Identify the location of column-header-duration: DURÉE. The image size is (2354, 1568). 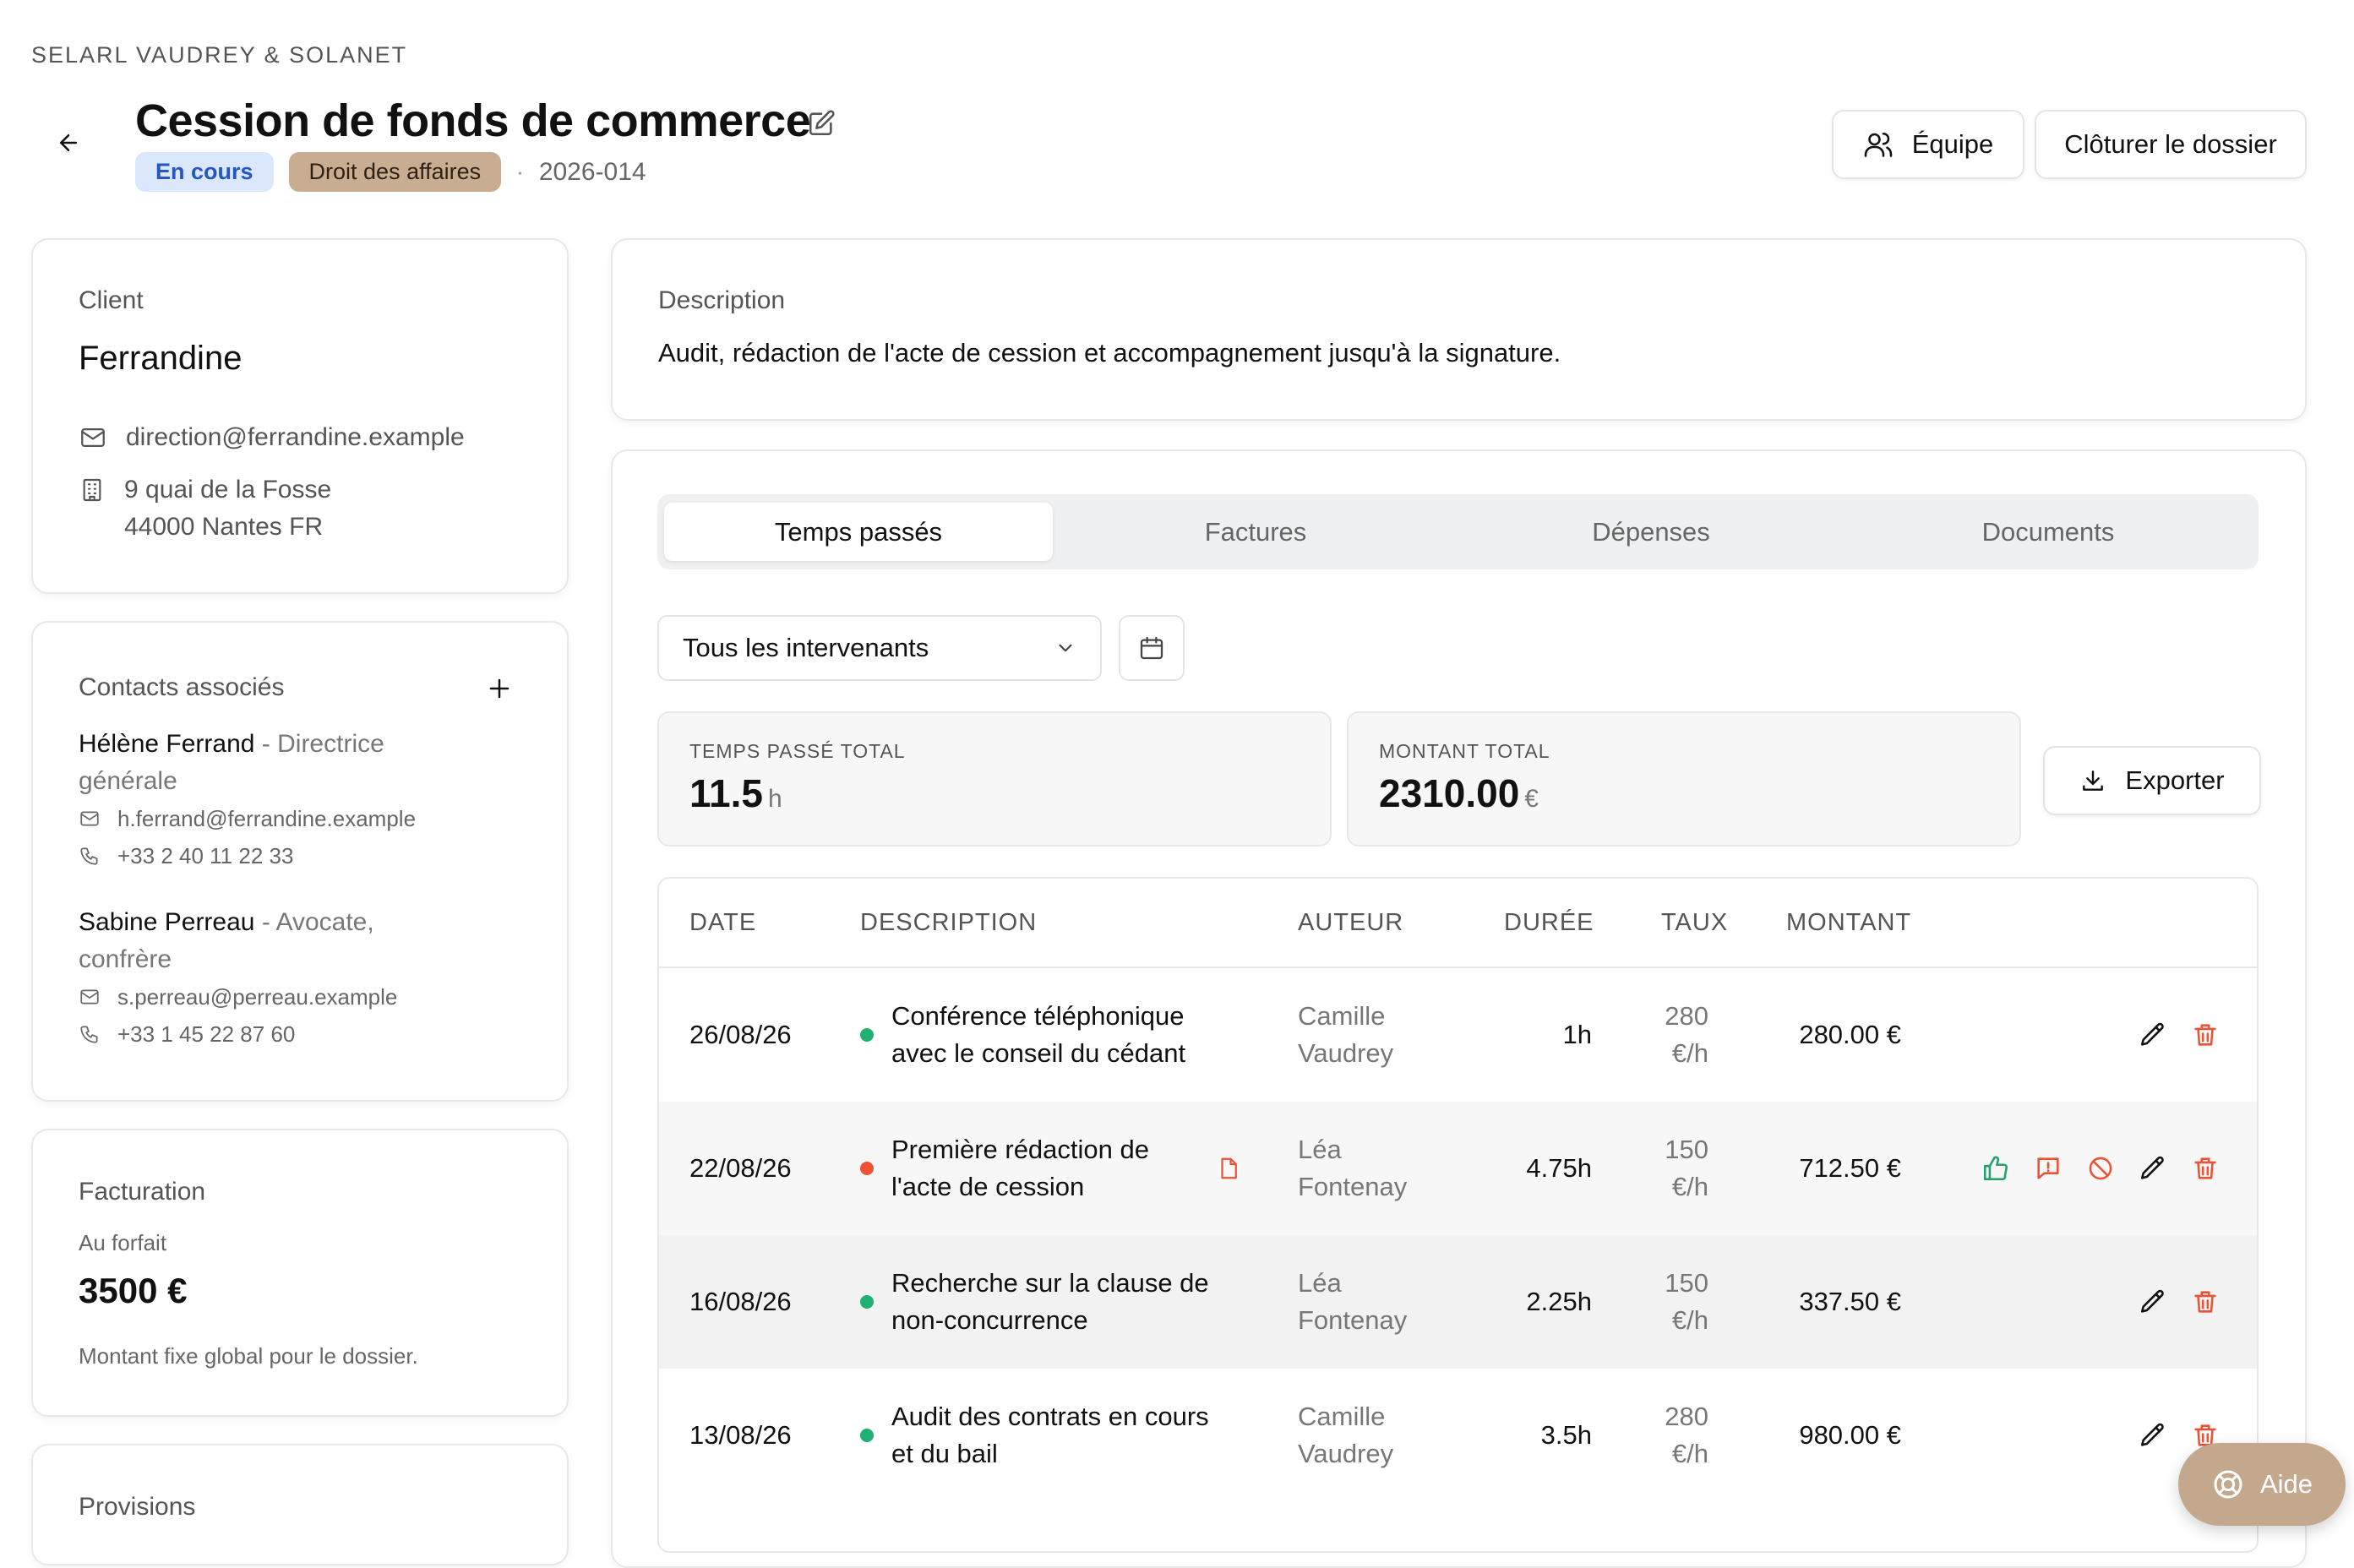
(1549, 923).